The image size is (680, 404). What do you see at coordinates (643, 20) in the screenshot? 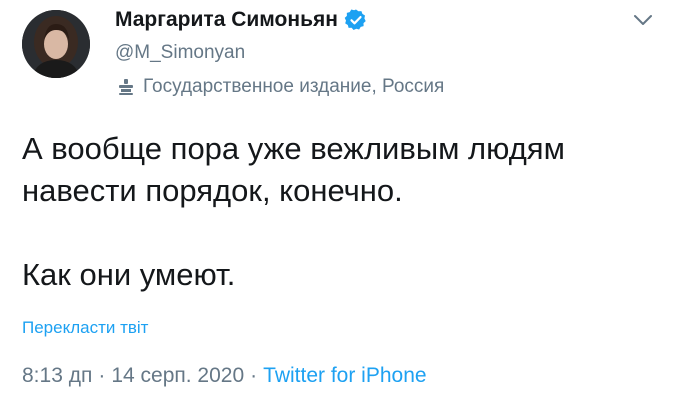
I see `chevron-down-icon` at bounding box center [643, 20].